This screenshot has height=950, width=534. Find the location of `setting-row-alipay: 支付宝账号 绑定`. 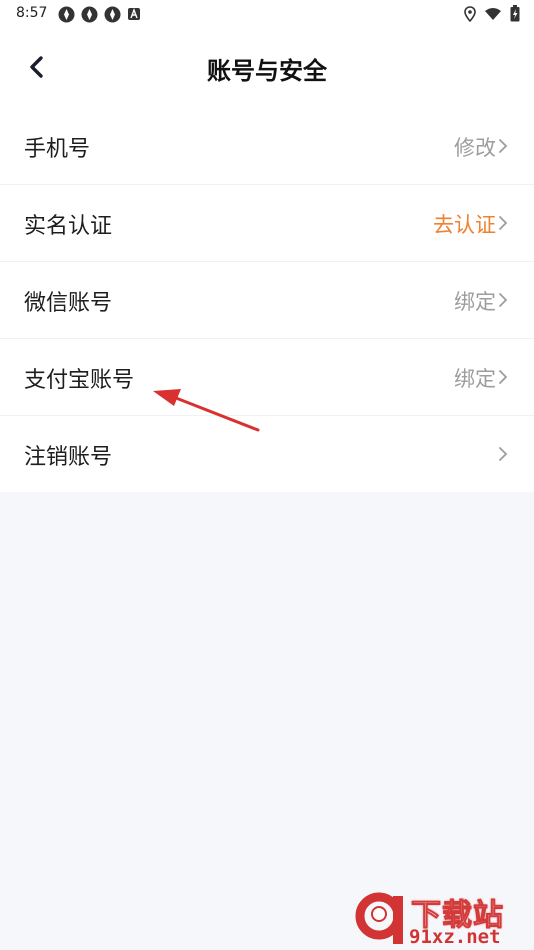

setting-row-alipay: 支付宝账号 绑定 is located at coordinates (267, 377).